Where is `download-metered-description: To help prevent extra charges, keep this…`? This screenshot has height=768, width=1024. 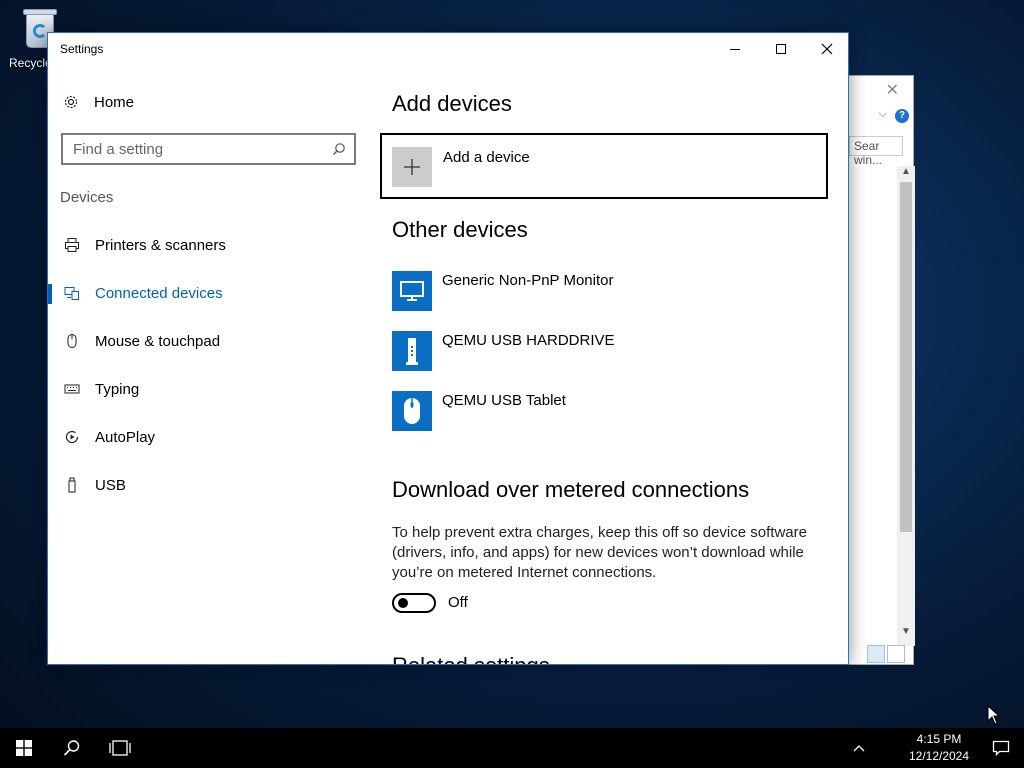 download-metered-description: To help prevent extra charges, keep this… is located at coordinates (599, 552).